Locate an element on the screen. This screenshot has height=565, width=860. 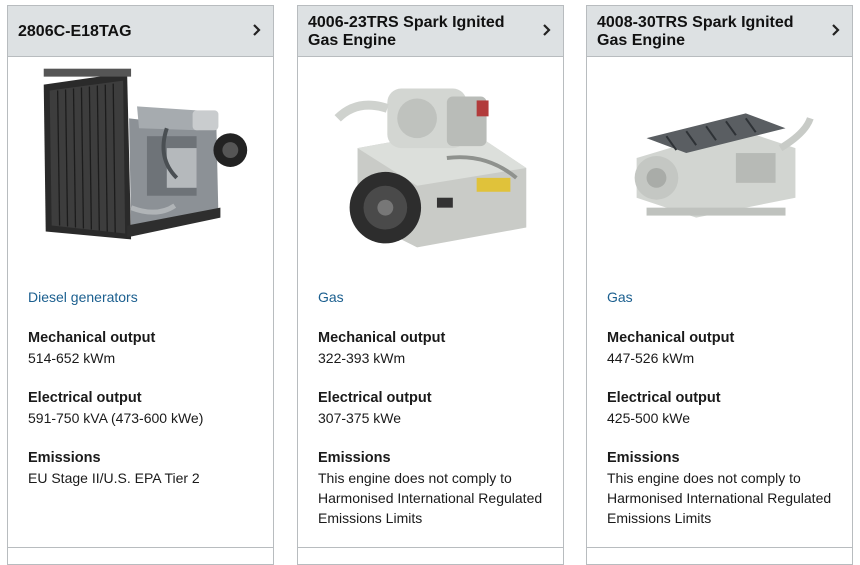
card-header-link: 4008-30TRS Spark Ignited Gas Engine is located at coordinates (719, 31).